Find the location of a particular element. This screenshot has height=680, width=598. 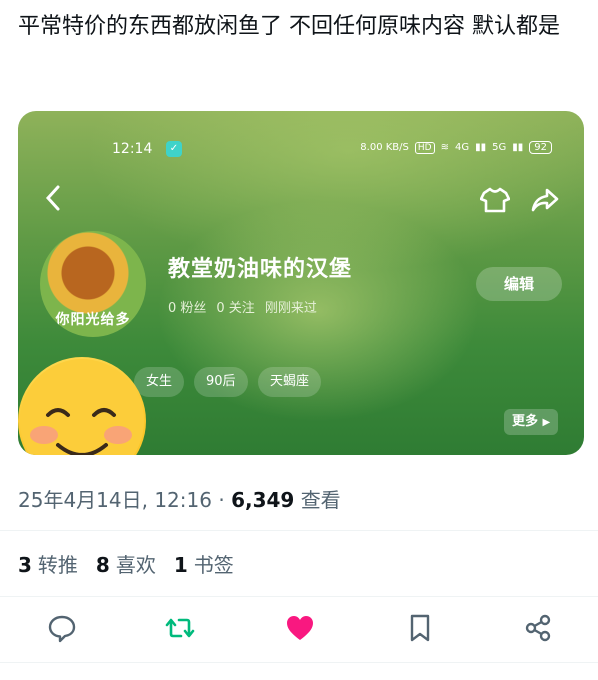

like-icon is located at coordinates (300, 628).